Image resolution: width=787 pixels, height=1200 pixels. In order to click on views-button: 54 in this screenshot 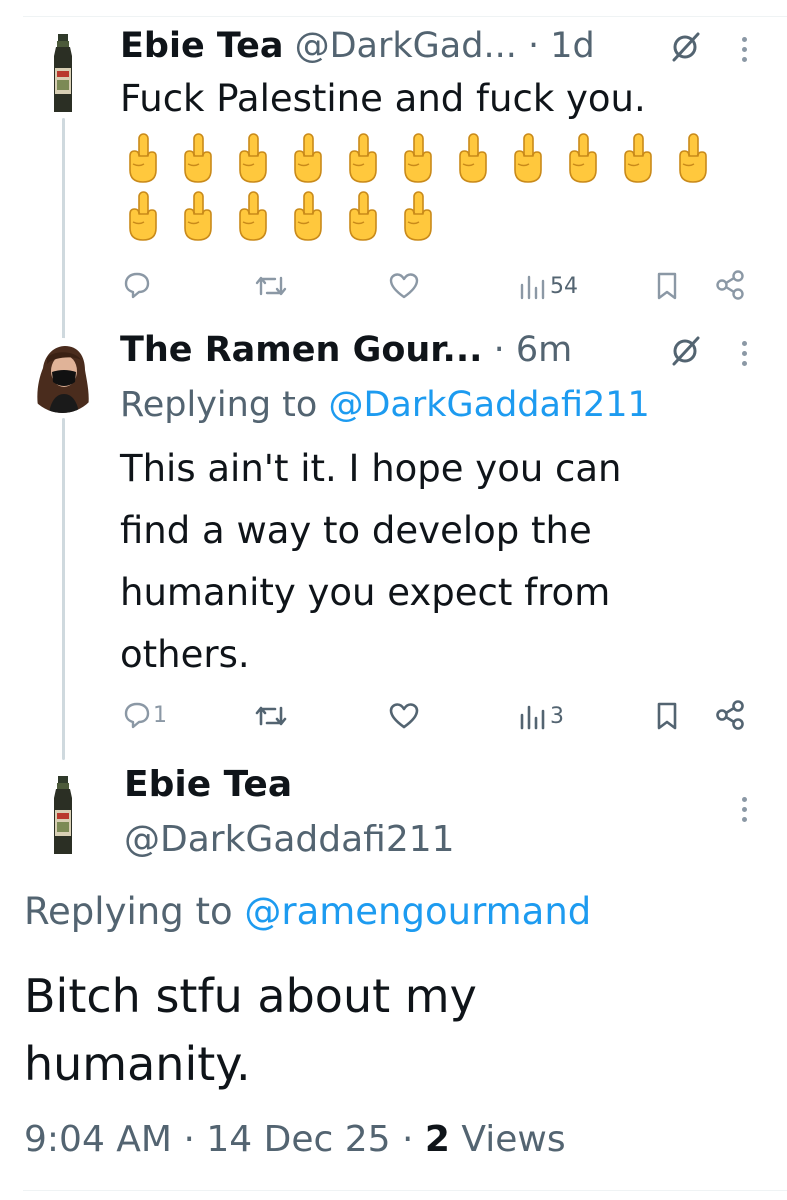, I will do `click(548, 286)`.